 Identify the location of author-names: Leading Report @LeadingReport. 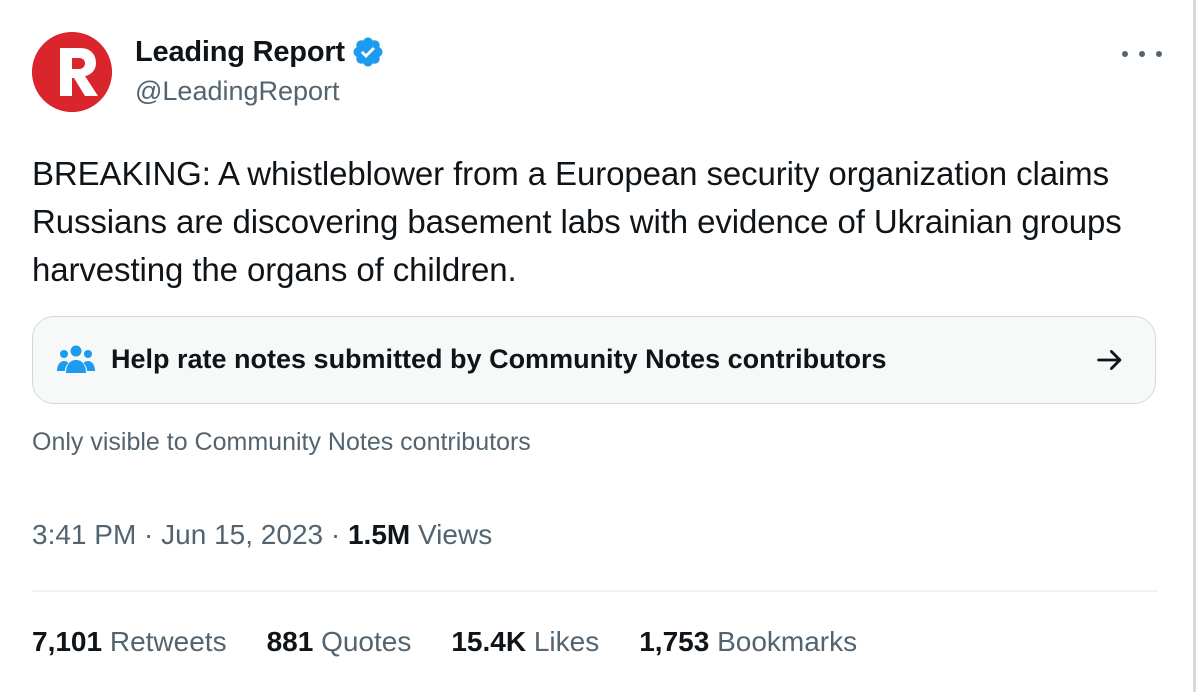
(260, 70).